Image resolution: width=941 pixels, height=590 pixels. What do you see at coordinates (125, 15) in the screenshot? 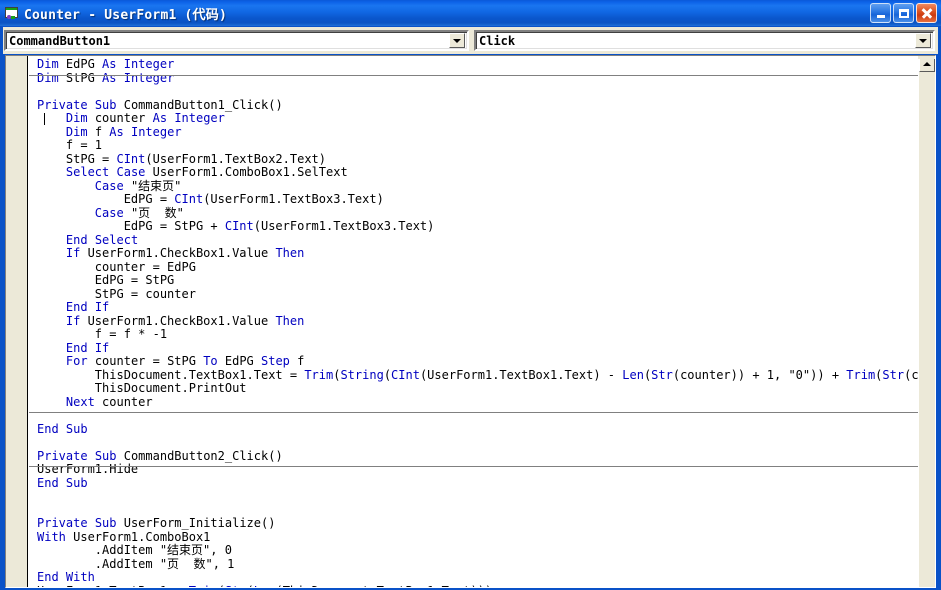
I see `window-title: Counter - UserForm1 (代码)` at bounding box center [125, 15].